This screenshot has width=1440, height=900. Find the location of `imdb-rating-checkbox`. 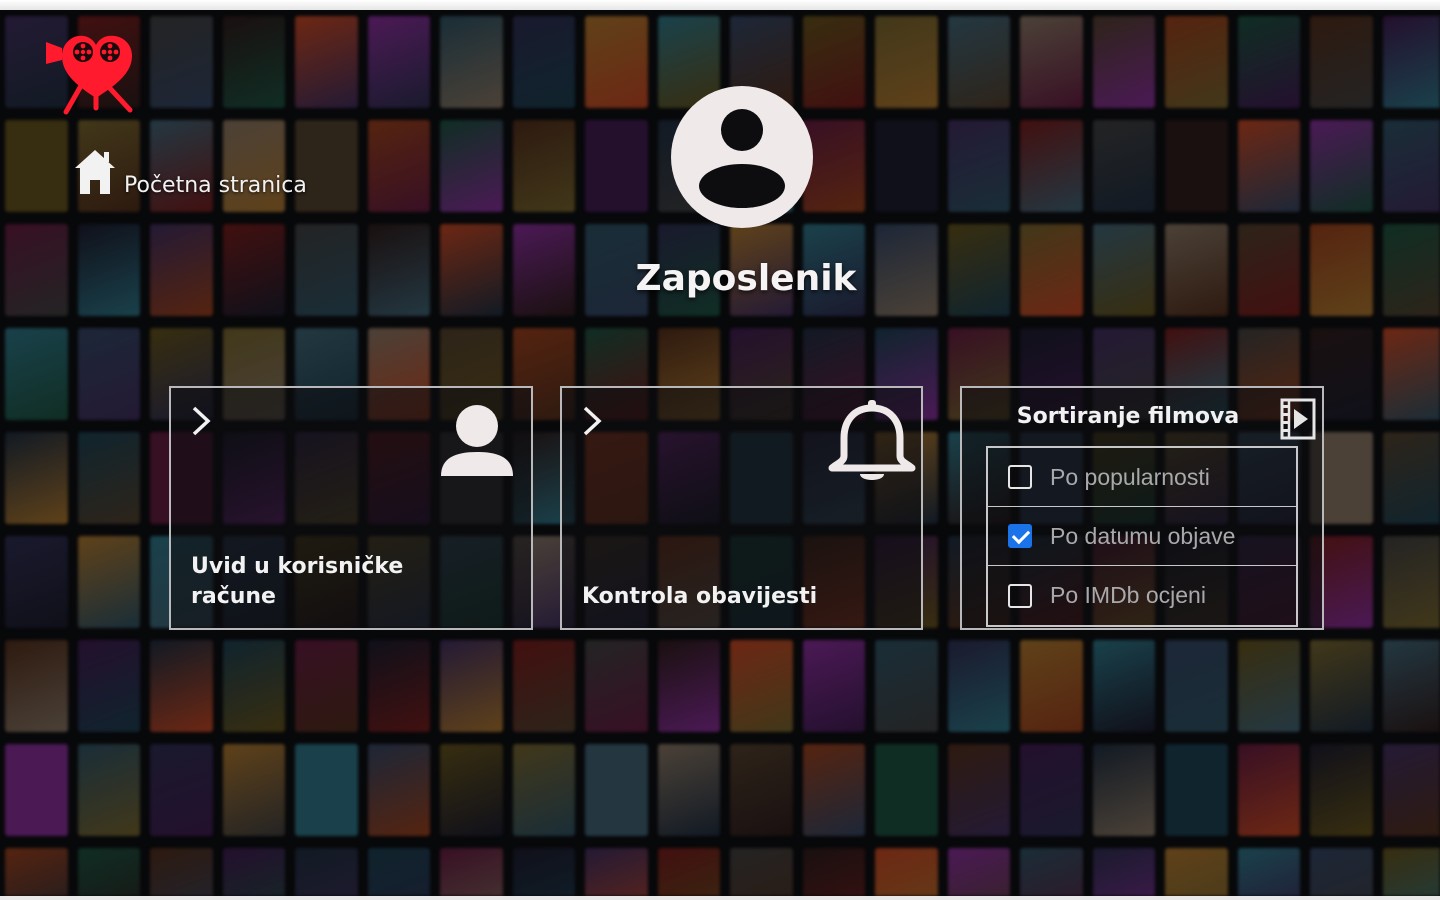

imdb-rating-checkbox is located at coordinates (1020, 595).